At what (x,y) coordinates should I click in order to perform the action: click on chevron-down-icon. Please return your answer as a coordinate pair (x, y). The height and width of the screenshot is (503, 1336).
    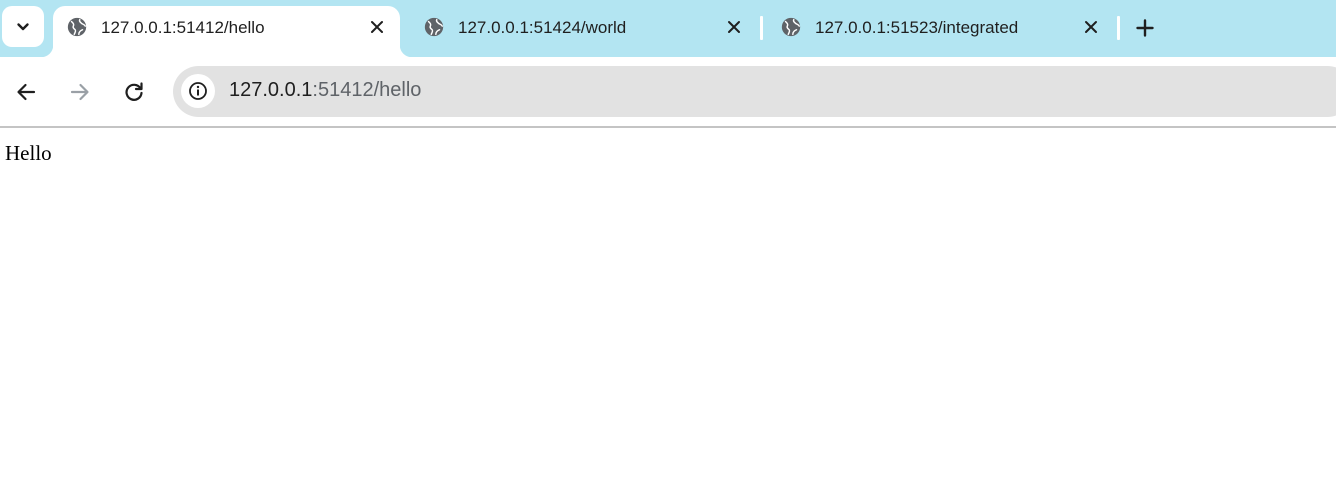
    Looking at the image, I should click on (23, 26).